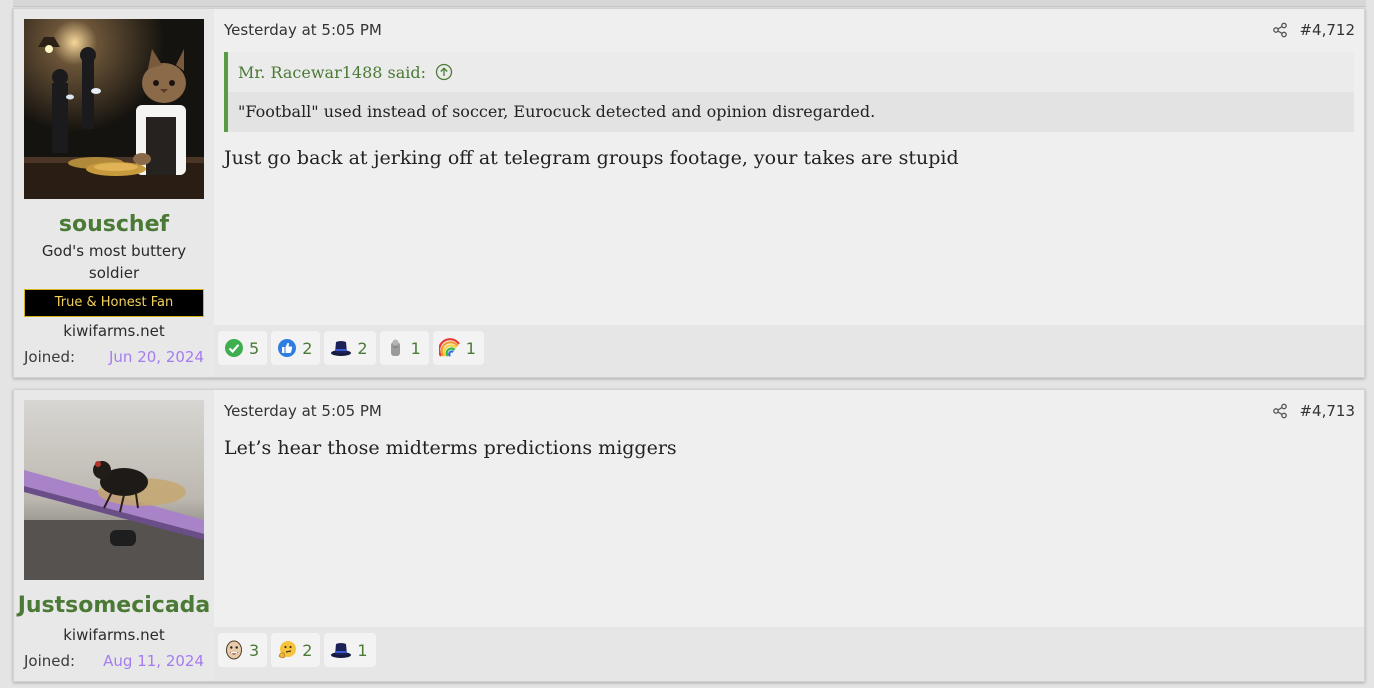 The image size is (1374, 688). I want to click on post-number: #4,713, so click(1327, 411).